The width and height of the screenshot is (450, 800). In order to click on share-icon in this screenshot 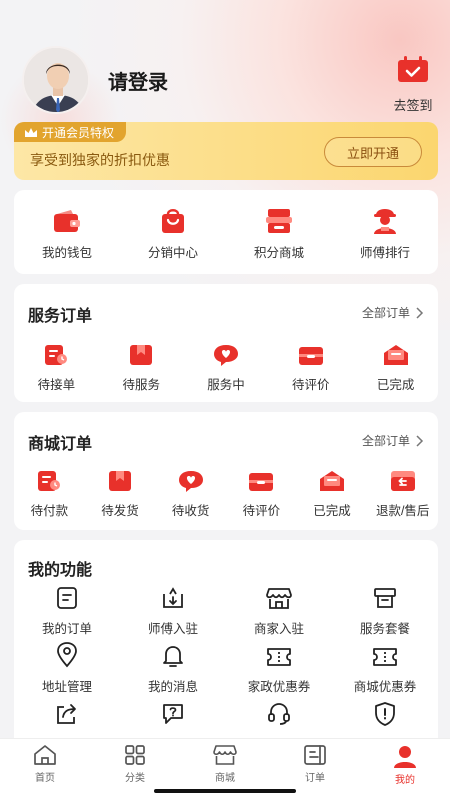, I will do `click(66, 714)`.